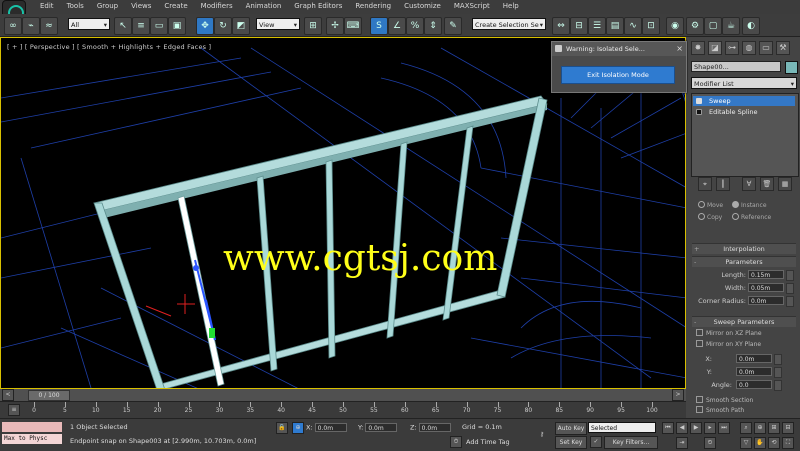  I want to click on zoom-icon: ⌕, so click(746, 428).